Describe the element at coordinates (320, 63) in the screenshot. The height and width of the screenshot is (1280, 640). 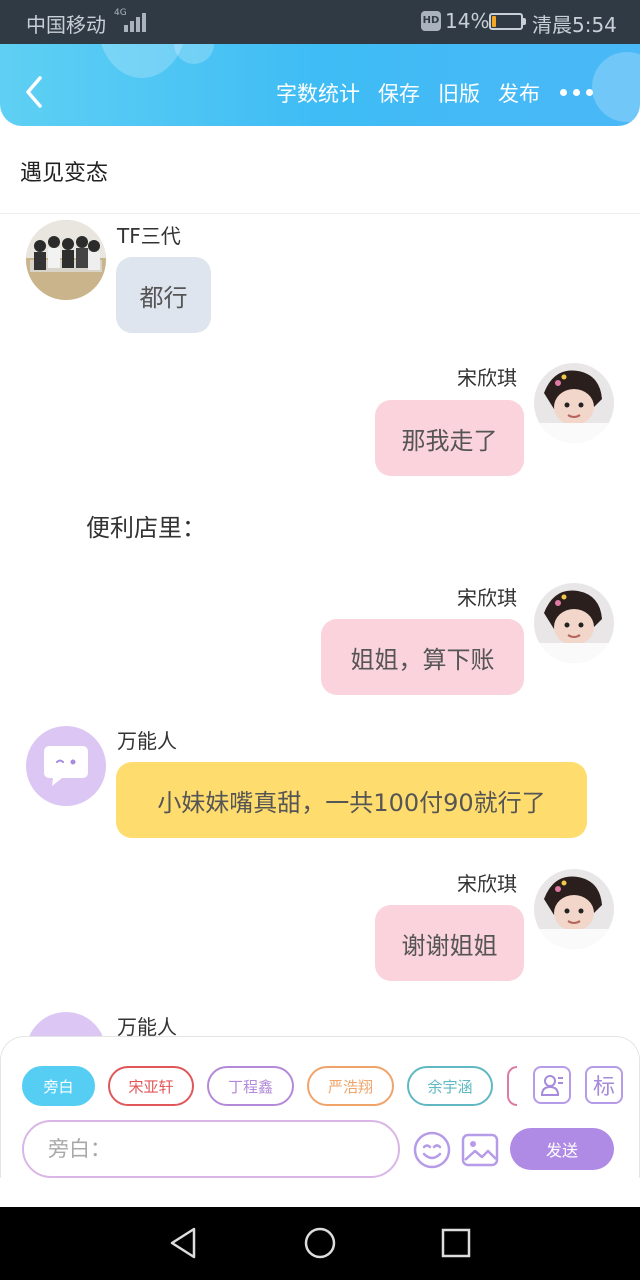
I see `header-bar: 中国移动 4G HD 14% 清晨5:54 字数统计 保存 旧版 发布` at that location.